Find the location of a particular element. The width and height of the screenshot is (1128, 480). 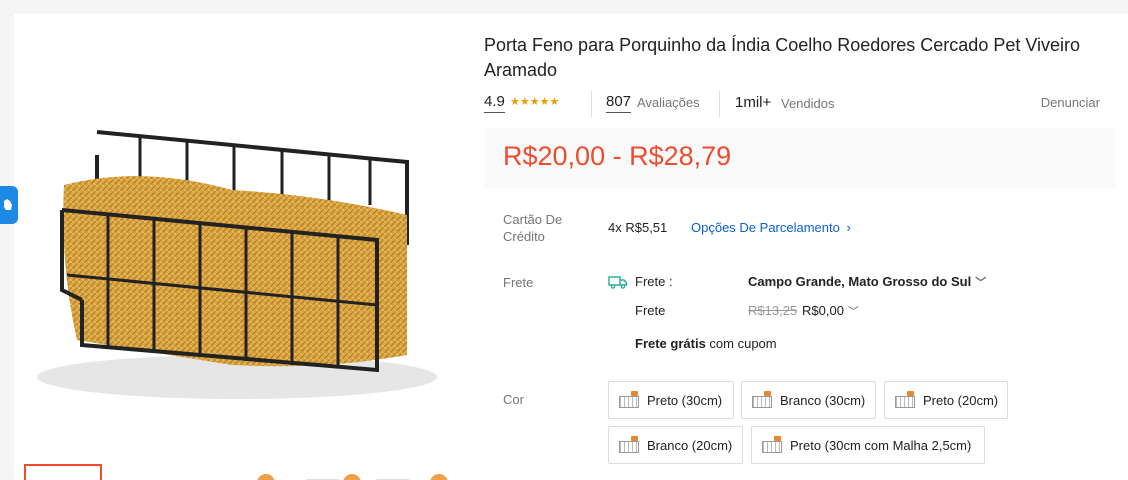

variant-label: Branco (30cm) is located at coordinates (823, 400).